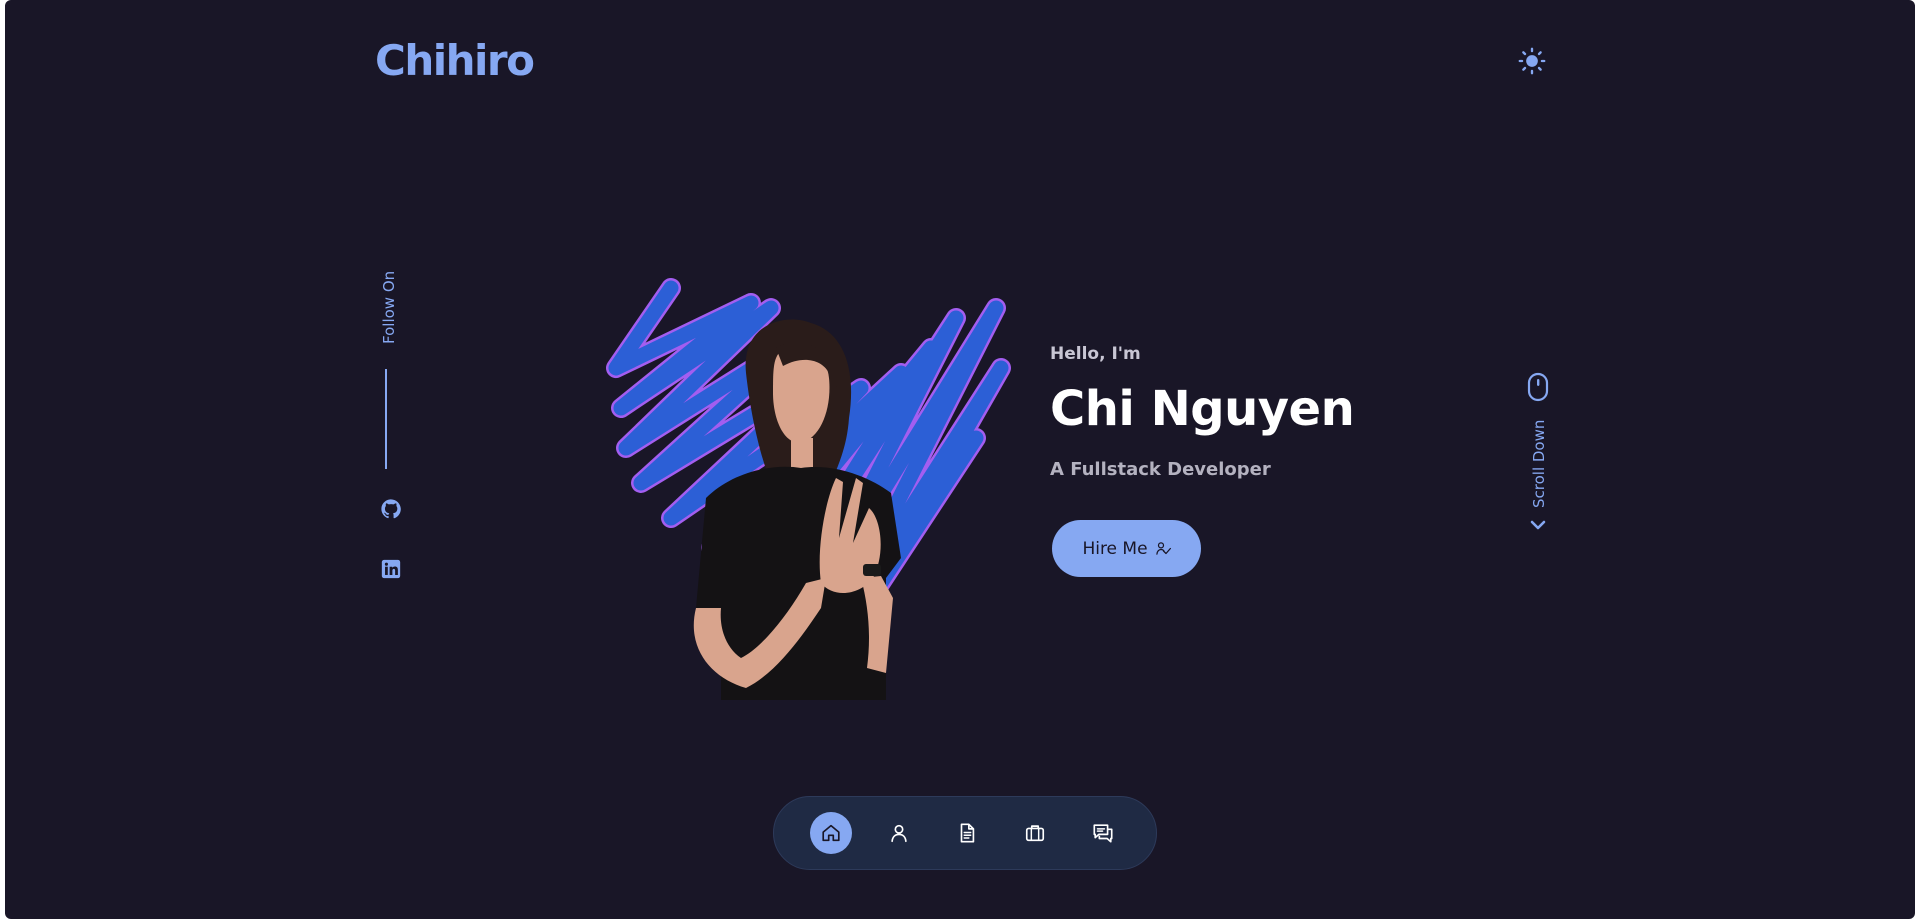  Describe the element at coordinates (1095, 354) in the screenshot. I see `hero-greeting: Hello, I'm` at that location.